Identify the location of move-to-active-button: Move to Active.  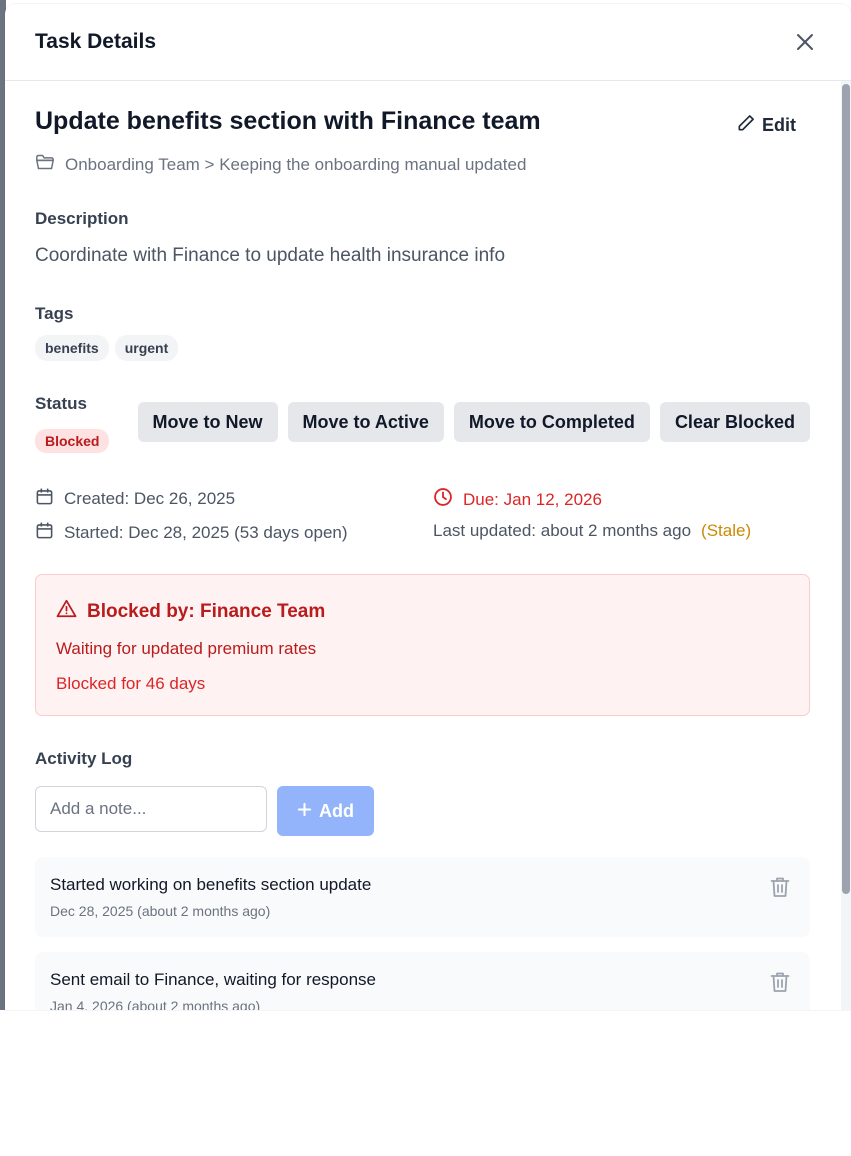
(365, 422).